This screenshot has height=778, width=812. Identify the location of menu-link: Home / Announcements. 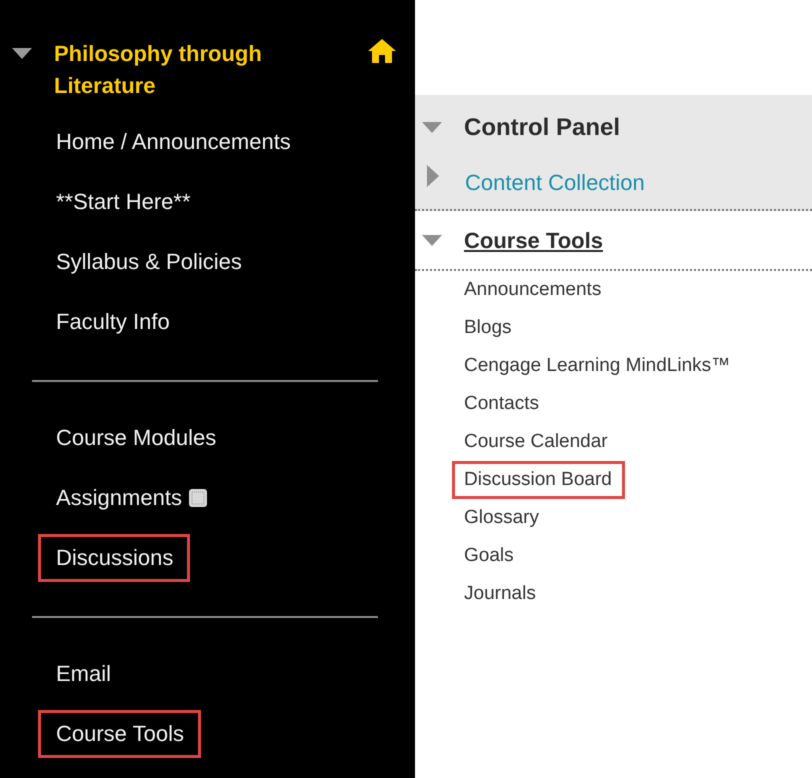
(173, 142).